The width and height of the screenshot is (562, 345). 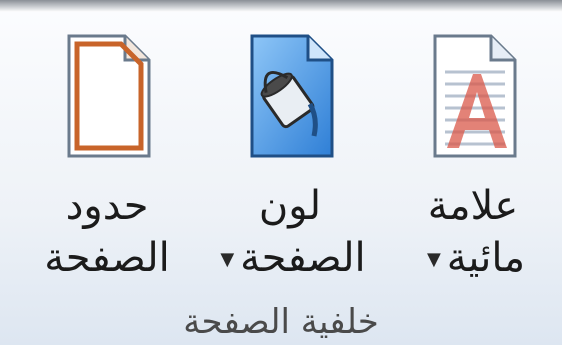 What do you see at coordinates (281, 322) in the screenshot?
I see `group-title: خلفية الصفحة` at bounding box center [281, 322].